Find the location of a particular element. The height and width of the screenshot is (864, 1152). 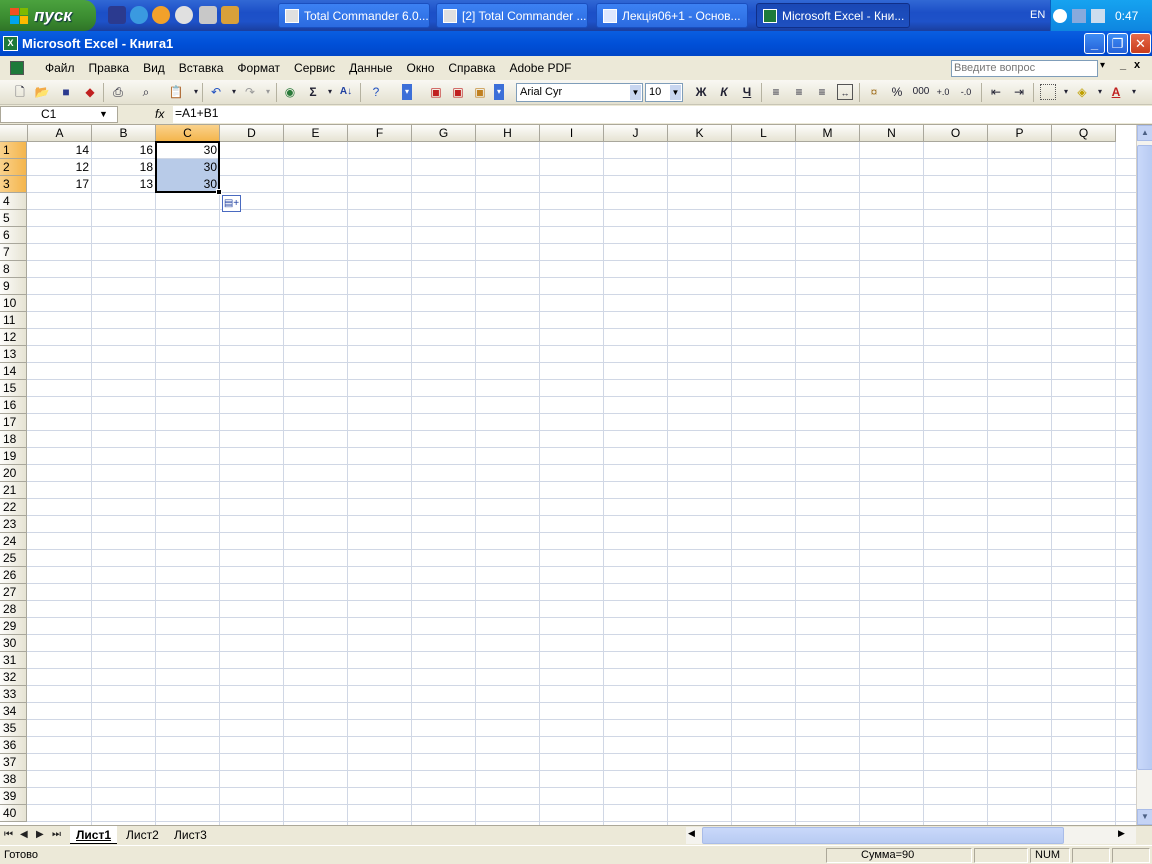

restore-button: ❐ is located at coordinates (1117, 43).